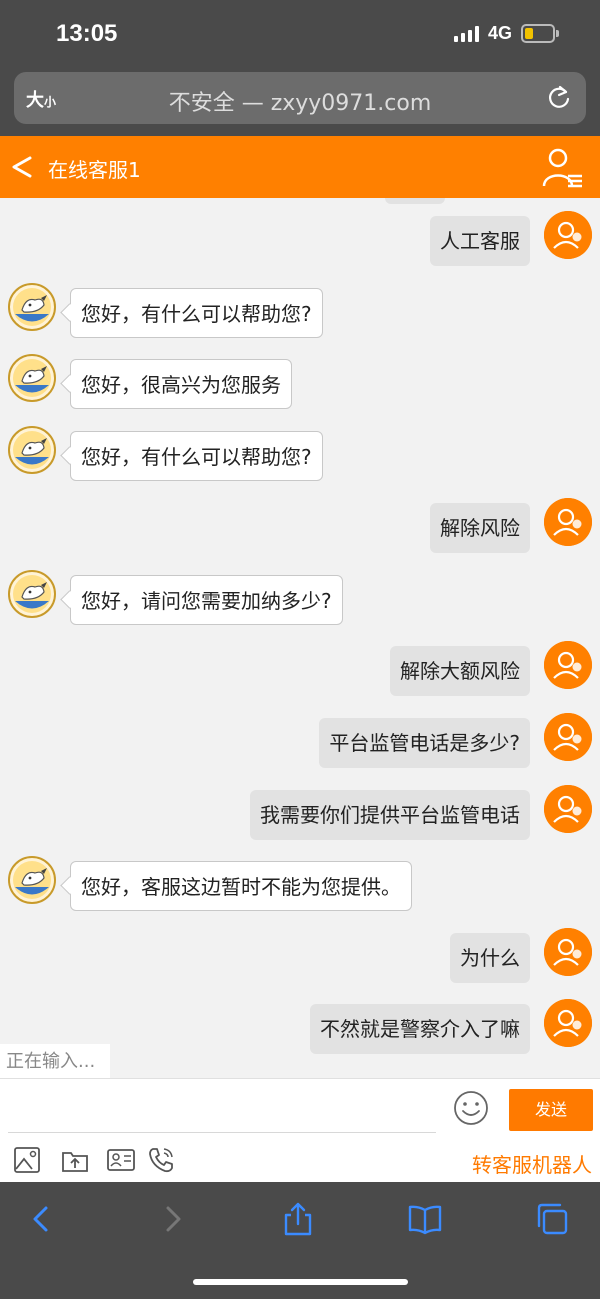  I want to click on forward-icon, so click(173, 1219).